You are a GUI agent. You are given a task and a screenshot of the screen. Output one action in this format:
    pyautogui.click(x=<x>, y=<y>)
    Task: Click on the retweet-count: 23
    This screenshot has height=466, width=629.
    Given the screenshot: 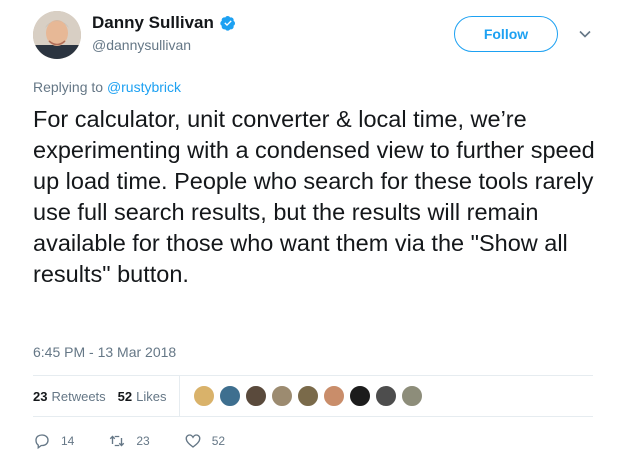 What is the action you would take?
    pyautogui.click(x=143, y=441)
    